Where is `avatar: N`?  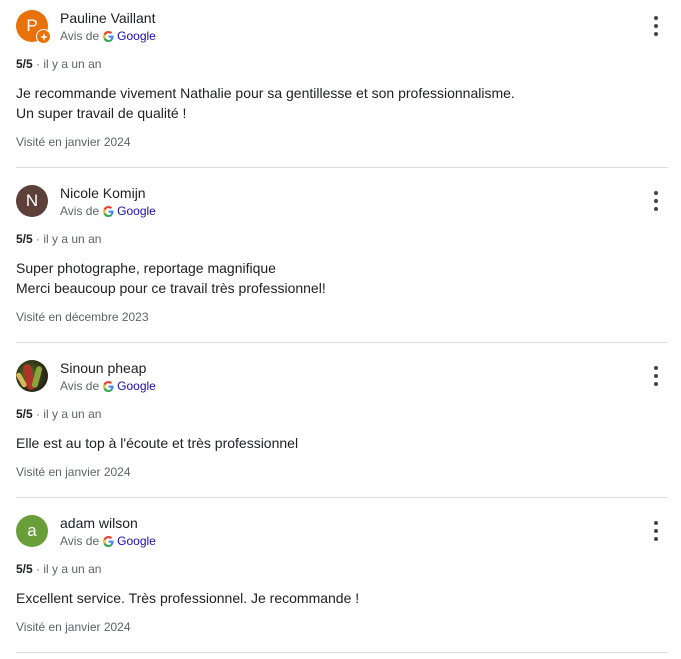
avatar: N is located at coordinates (32, 201).